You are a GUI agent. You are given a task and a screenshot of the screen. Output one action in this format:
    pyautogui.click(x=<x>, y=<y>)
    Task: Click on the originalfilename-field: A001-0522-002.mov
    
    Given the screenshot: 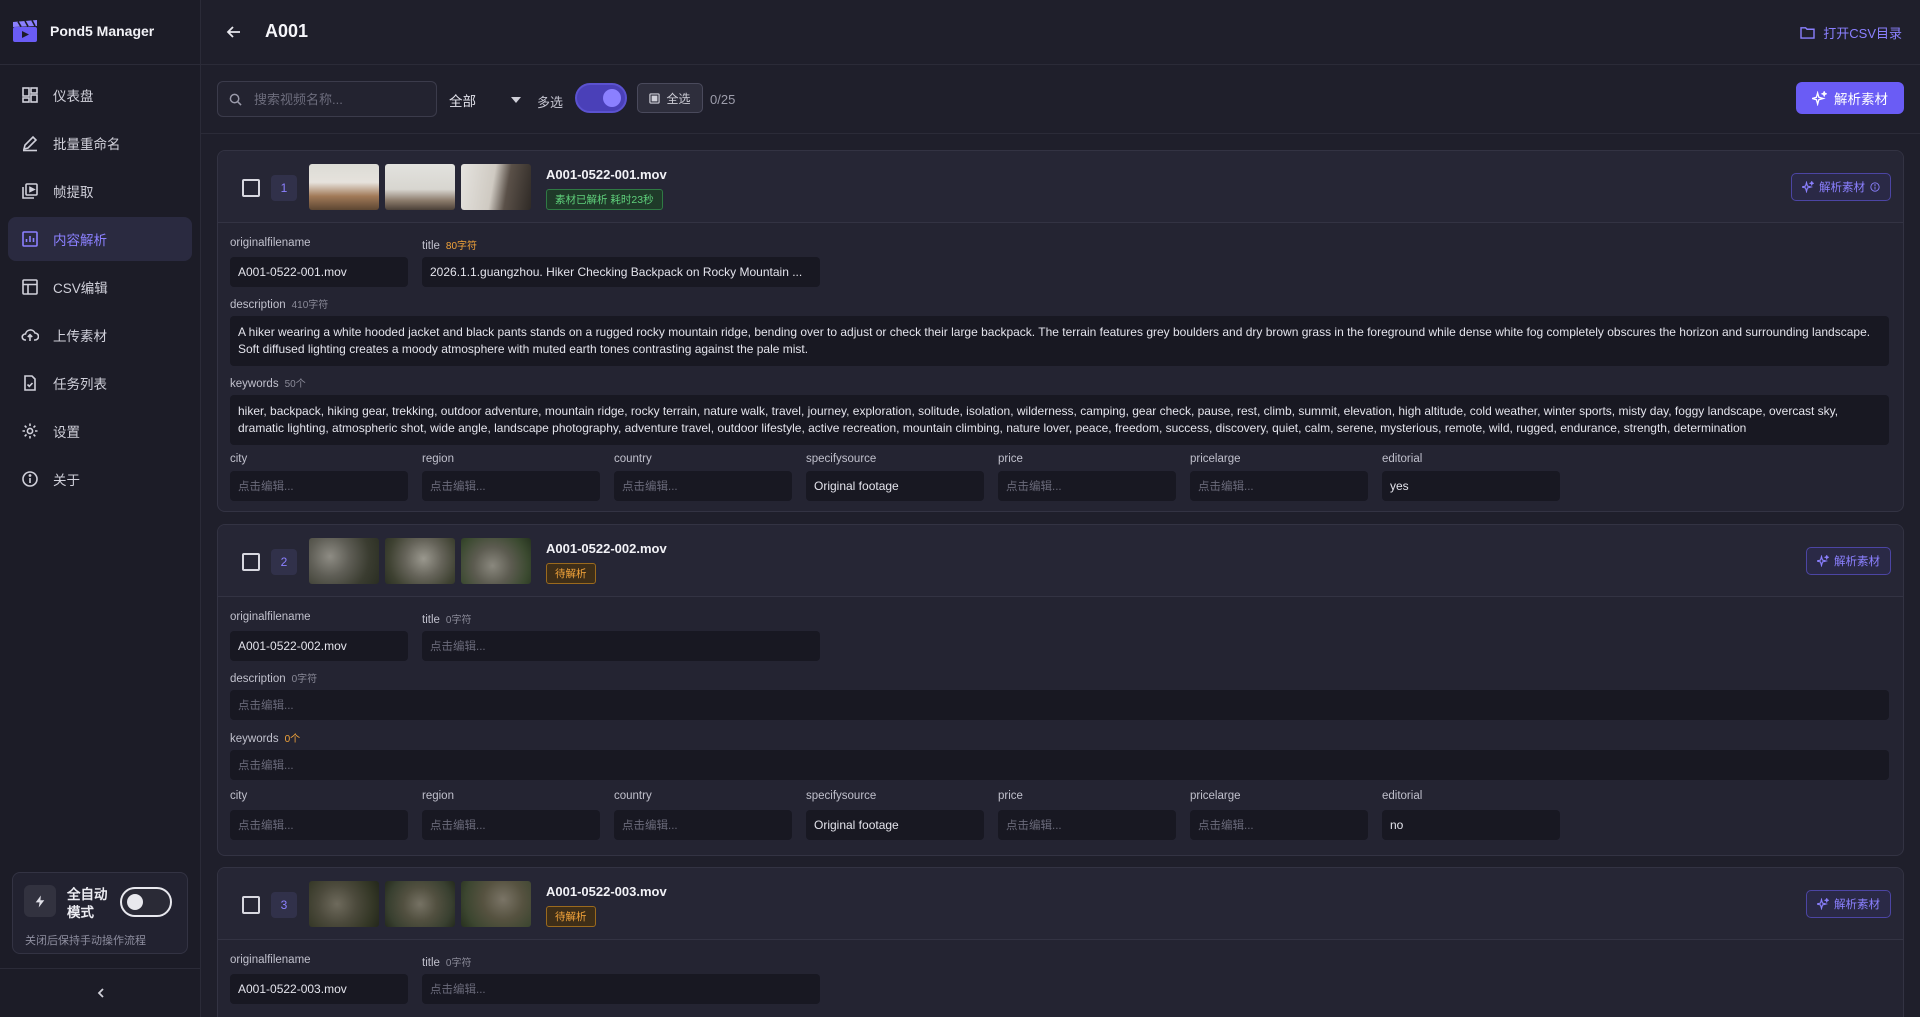 What is the action you would take?
    pyautogui.click(x=319, y=646)
    